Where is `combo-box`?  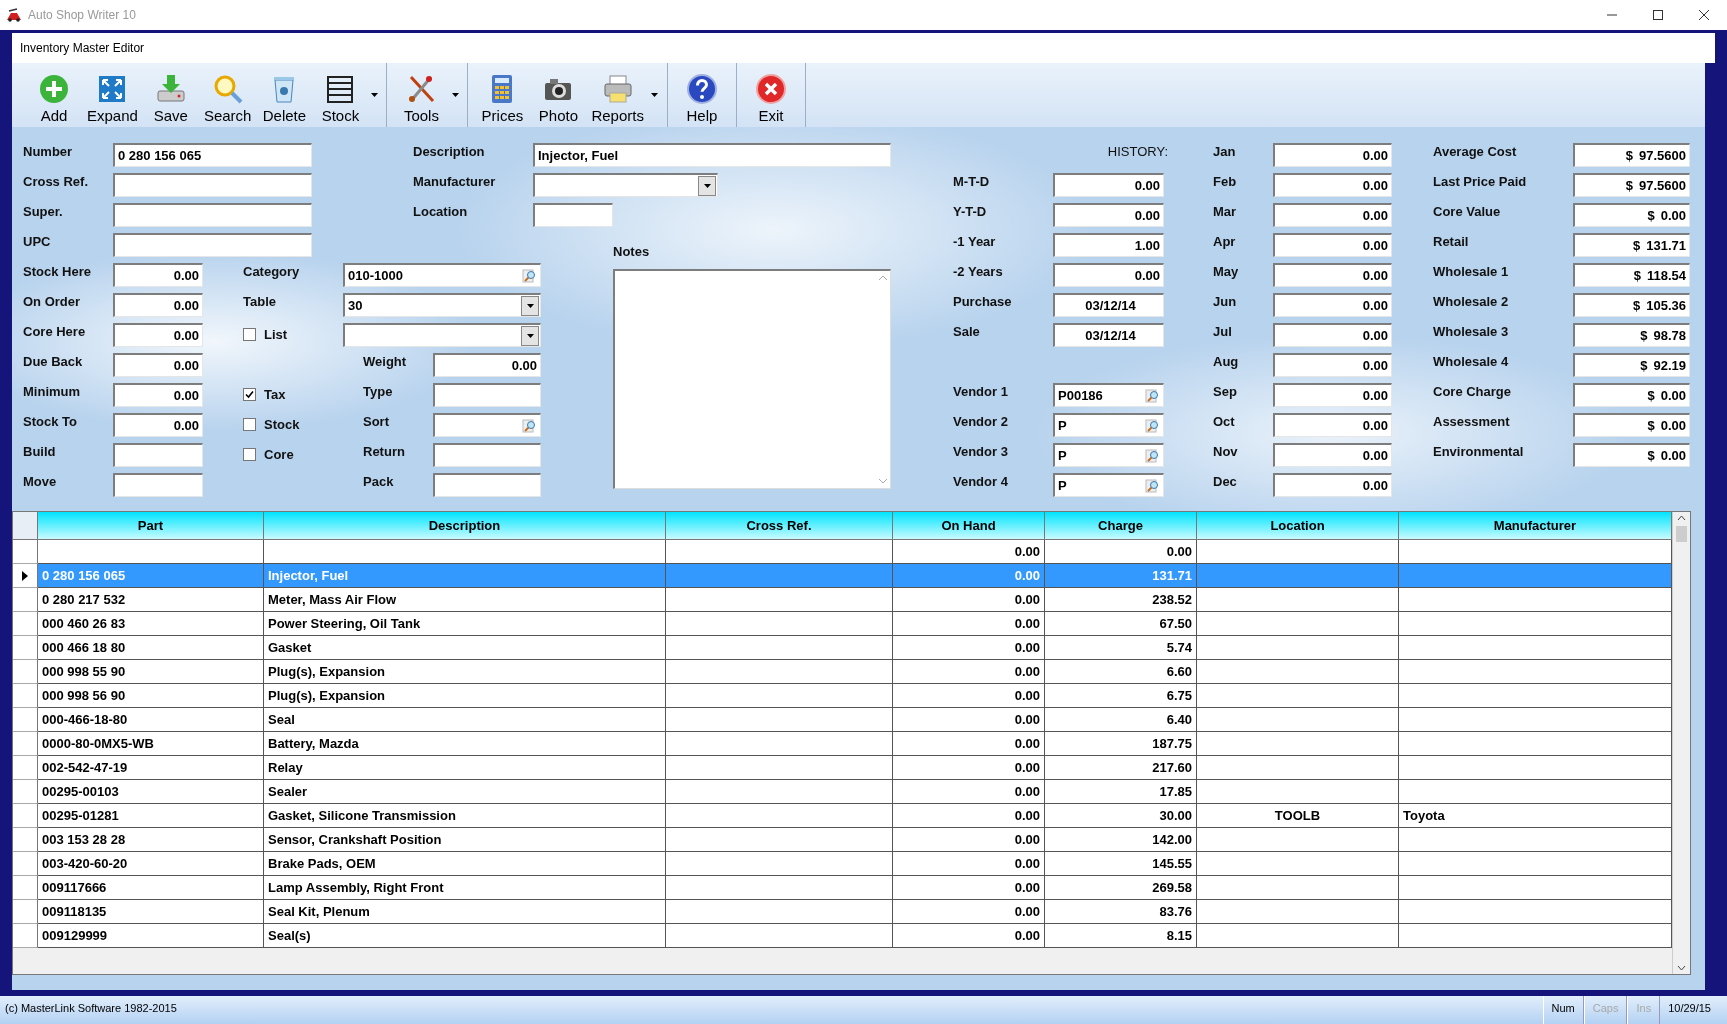 combo-box is located at coordinates (625, 185).